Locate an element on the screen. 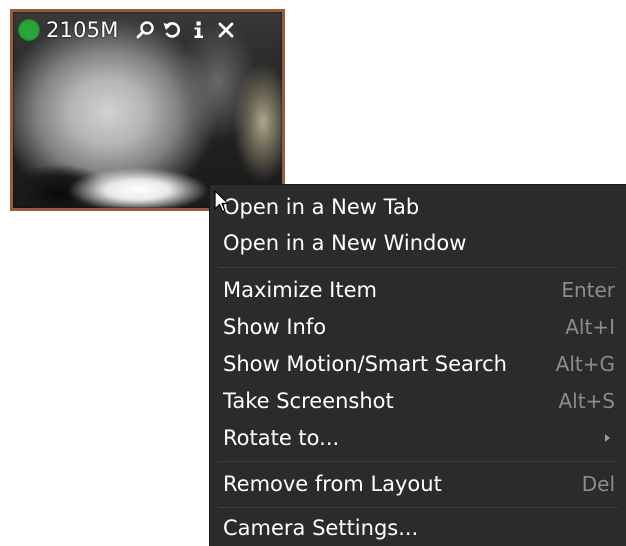 This screenshot has height=546, width=626. menu-item-open-new-window: Open in a New Window is located at coordinates (418, 243).